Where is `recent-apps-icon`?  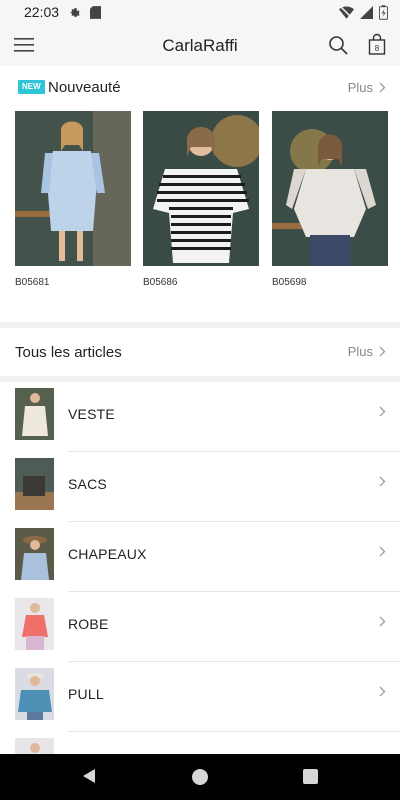
recent-apps-icon is located at coordinates (310, 776).